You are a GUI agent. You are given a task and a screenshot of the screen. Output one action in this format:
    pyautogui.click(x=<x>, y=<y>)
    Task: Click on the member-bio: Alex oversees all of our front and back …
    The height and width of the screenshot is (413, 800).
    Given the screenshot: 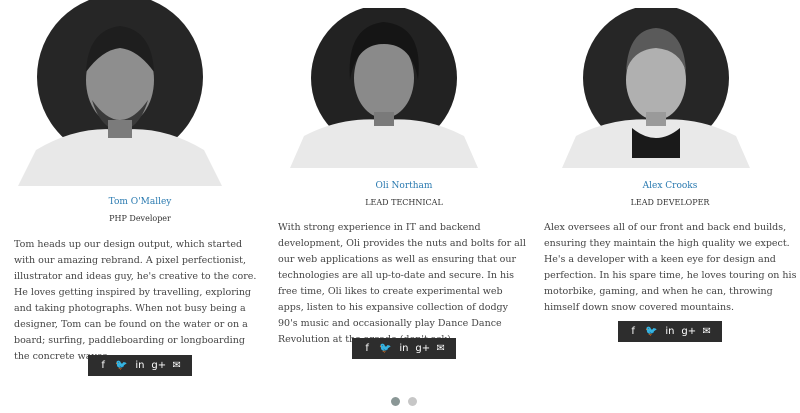 What is the action you would take?
    pyautogui.click(x=670, y=267)
    